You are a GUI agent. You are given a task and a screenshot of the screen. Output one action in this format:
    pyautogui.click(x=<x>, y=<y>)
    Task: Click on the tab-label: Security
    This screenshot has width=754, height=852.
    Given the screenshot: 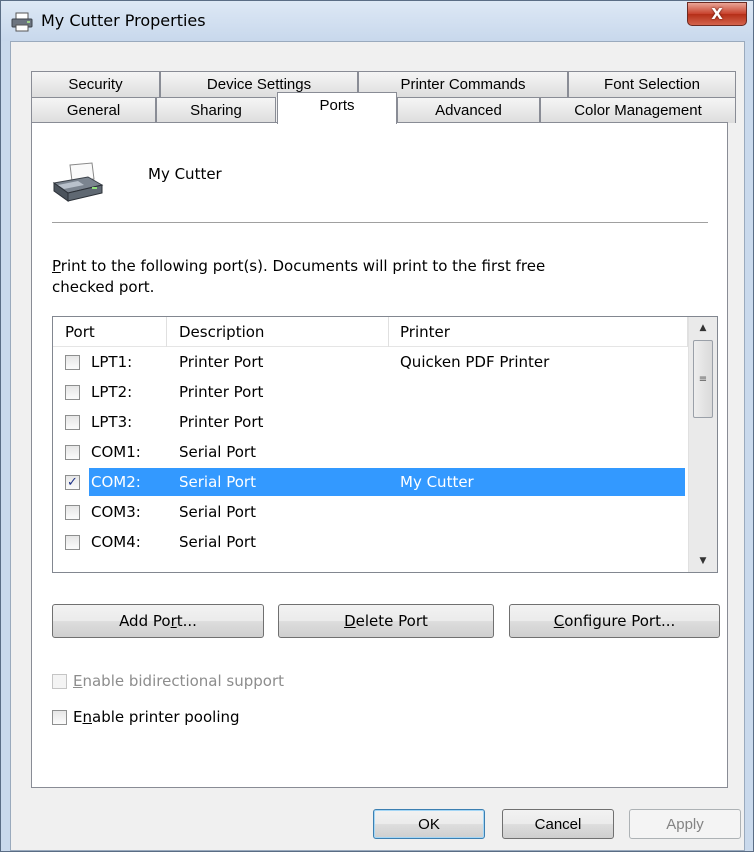 What is the action you would take?
    pyautogui.click(x=95, y=84)
    